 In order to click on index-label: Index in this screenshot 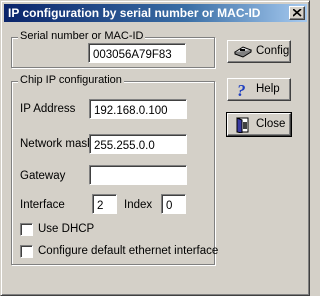, I will do `click(138, 205)`.